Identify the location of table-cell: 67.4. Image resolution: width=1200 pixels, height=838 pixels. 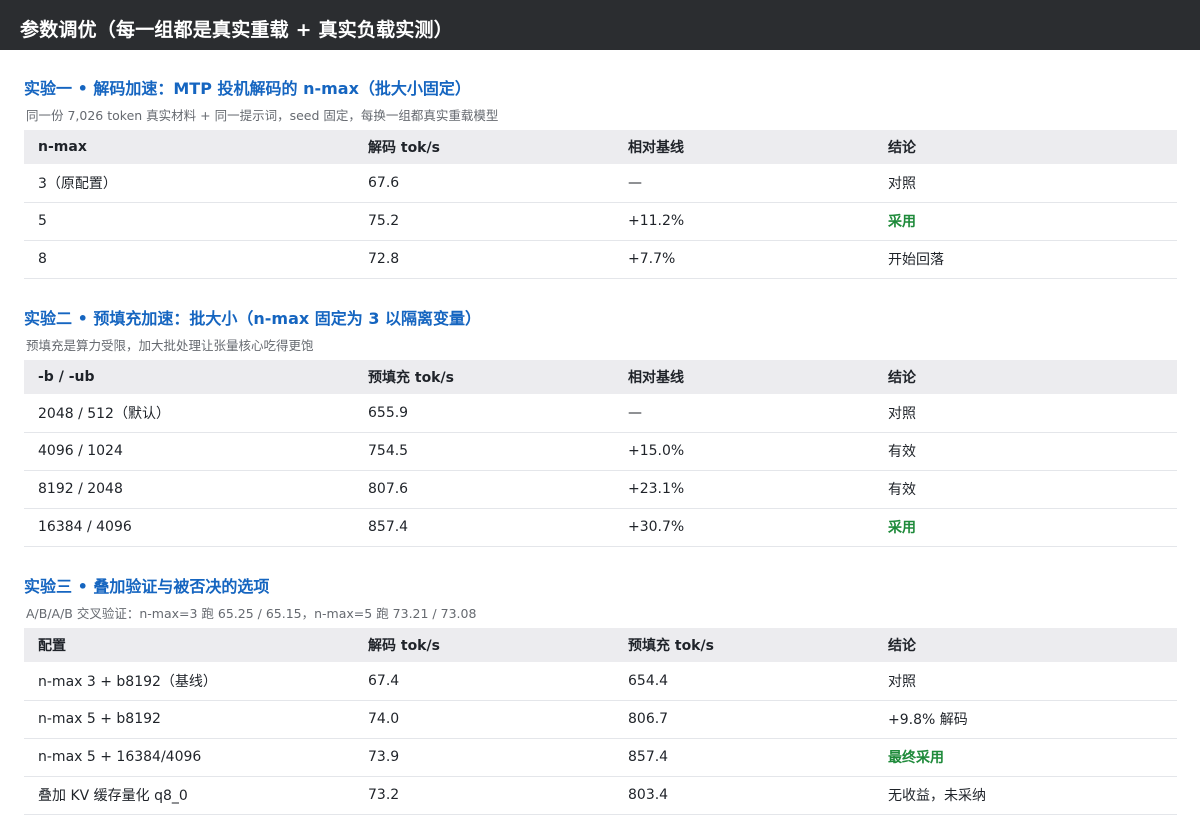
(384, 680).